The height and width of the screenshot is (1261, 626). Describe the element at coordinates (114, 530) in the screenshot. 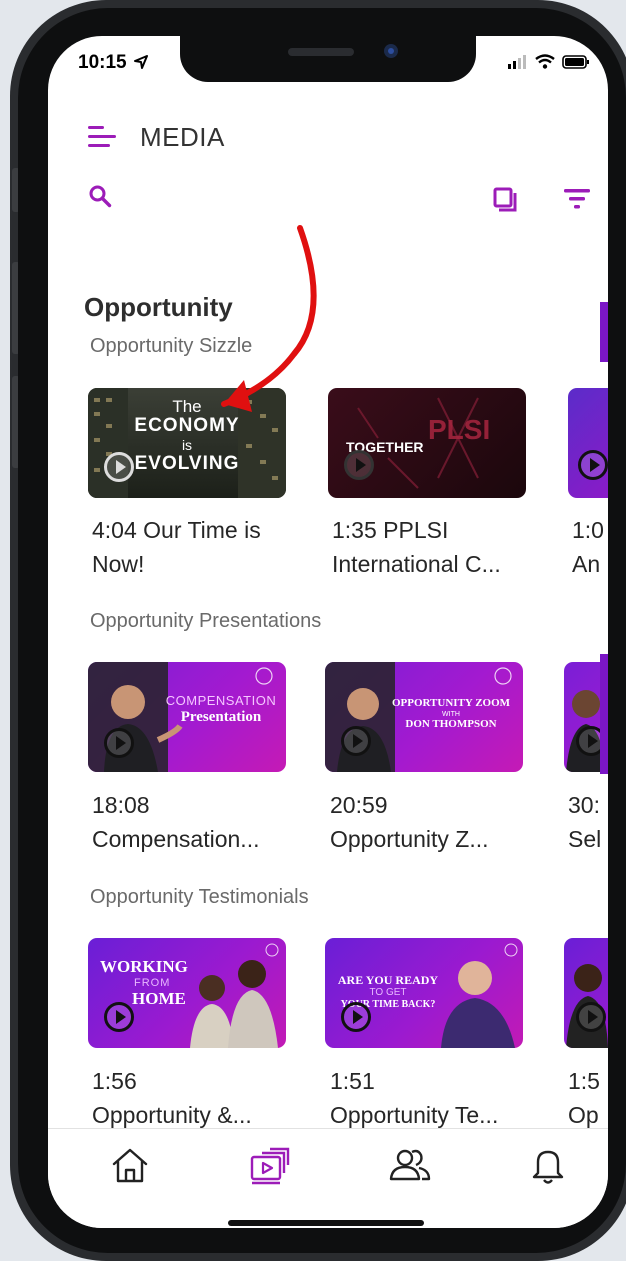

I see `video-duration: 4:04` at that location.